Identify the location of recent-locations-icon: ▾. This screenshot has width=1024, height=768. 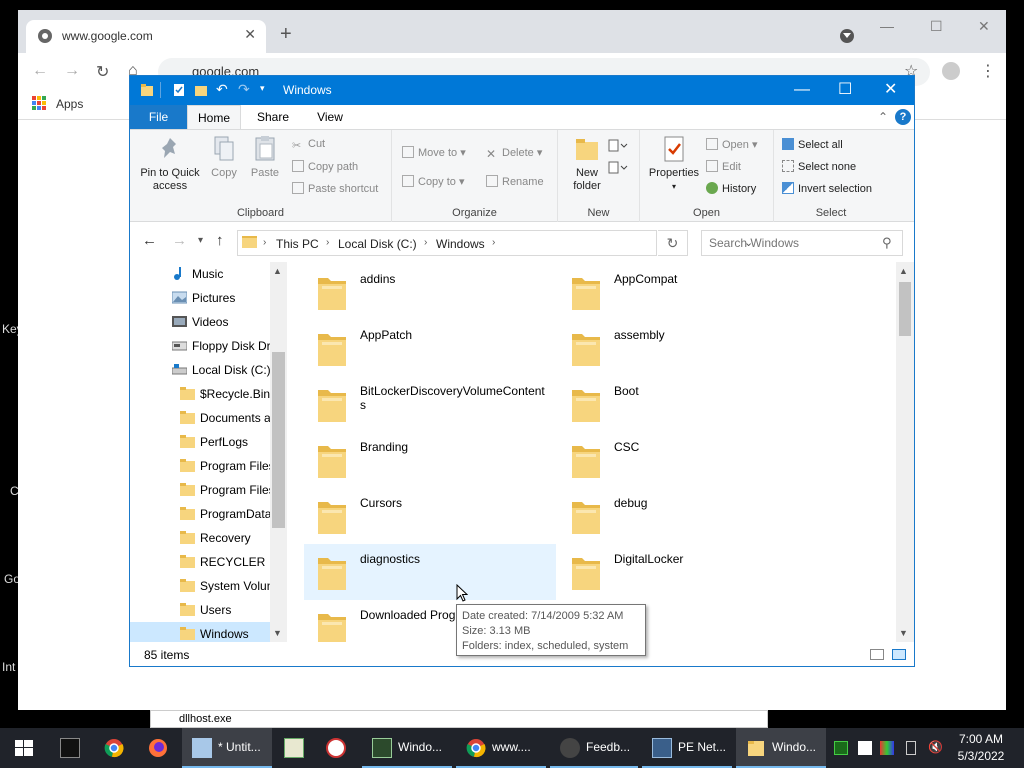
(200, 240).